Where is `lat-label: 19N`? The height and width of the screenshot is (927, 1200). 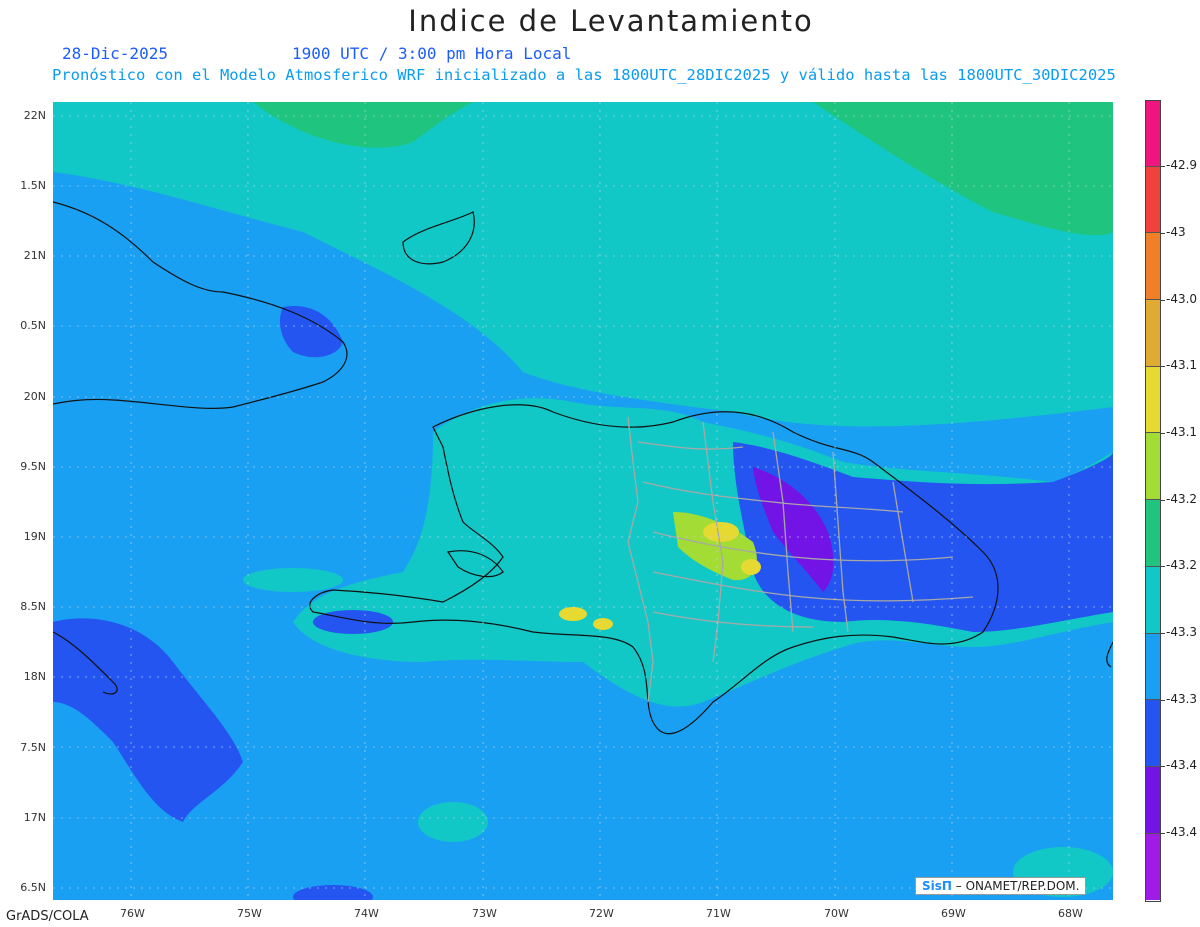 lat-label: 19N is located at coordinates (34, 536).